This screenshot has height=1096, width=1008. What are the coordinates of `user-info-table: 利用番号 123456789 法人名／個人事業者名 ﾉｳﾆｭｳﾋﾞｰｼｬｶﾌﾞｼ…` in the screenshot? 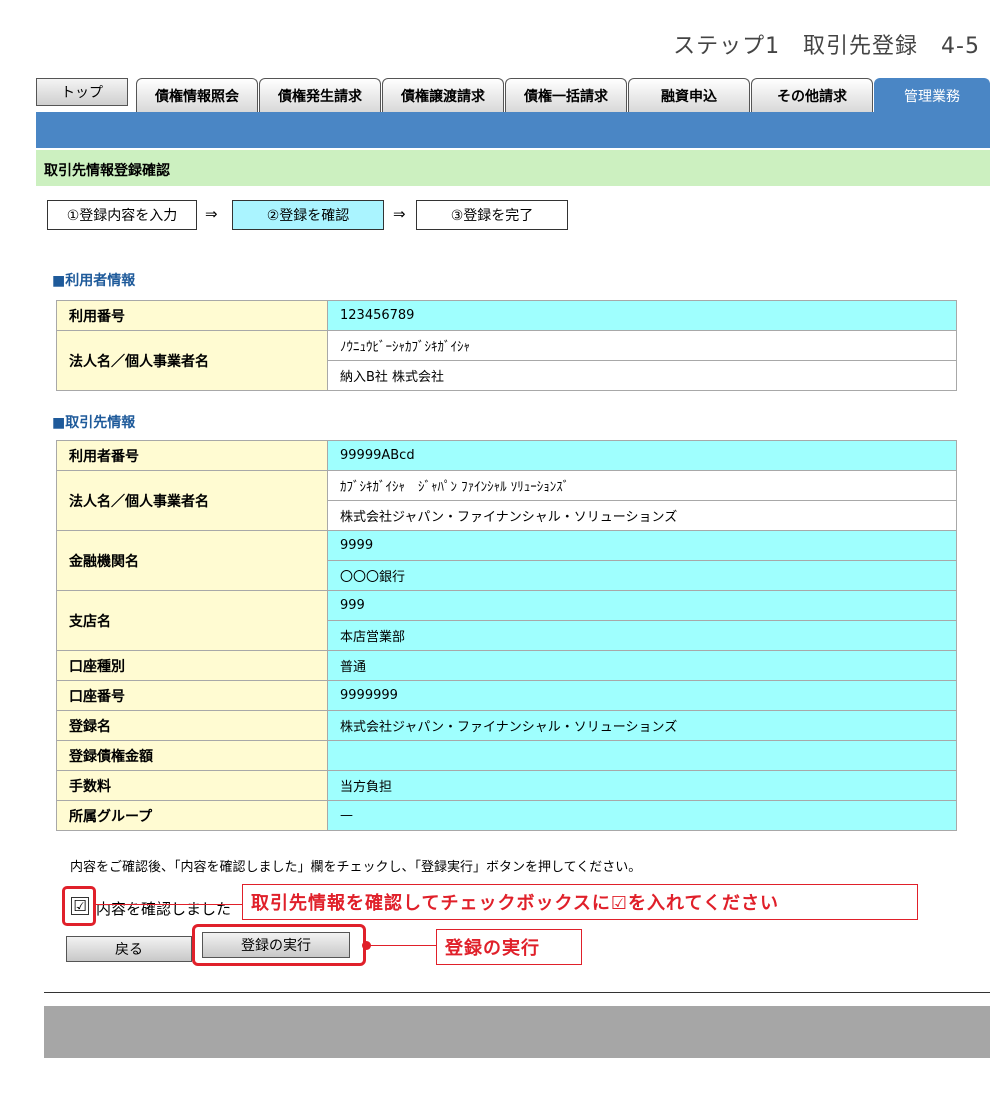 It's located at (506, 345).